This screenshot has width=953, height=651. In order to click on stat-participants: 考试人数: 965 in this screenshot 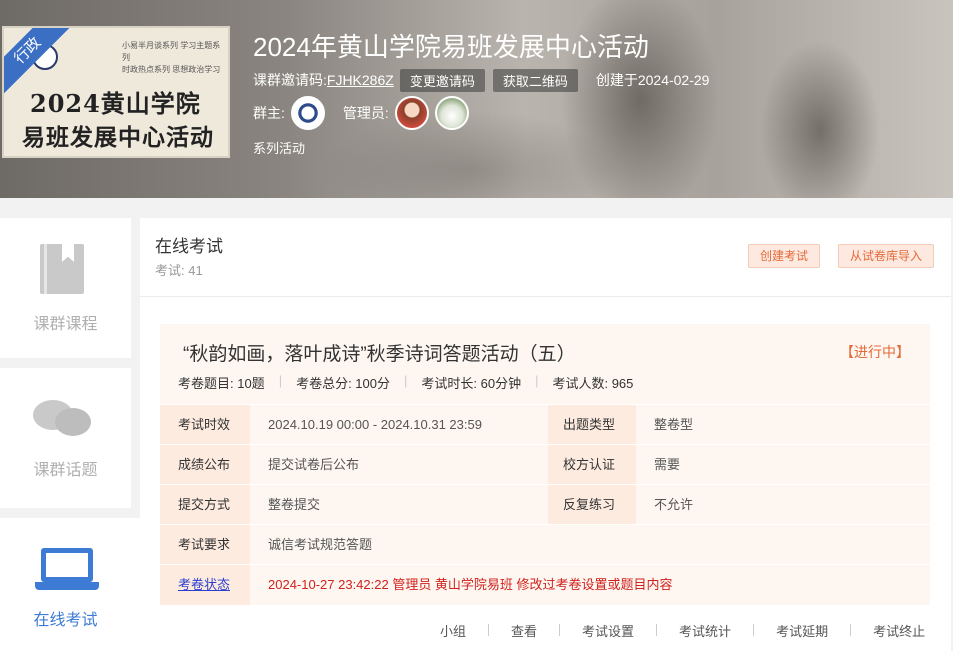, I will do `click(593, 383)`.